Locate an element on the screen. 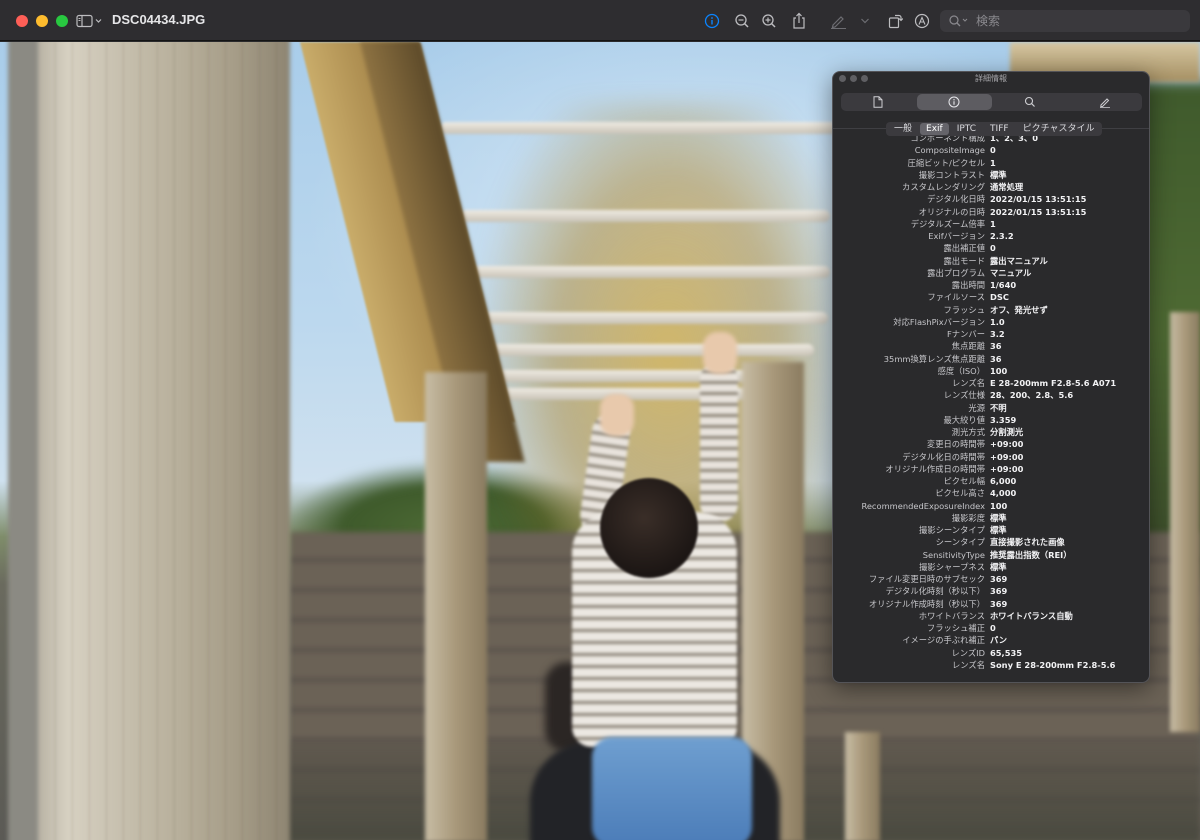 This screenshot has width=1200, height=840. metadata-key: 焦点距離 is located at coordinates (968, 346).